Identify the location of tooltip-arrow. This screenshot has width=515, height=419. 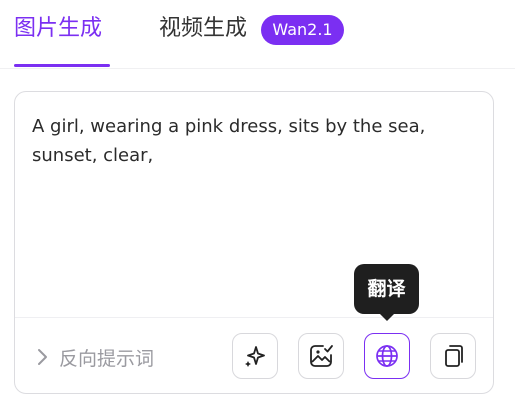
(387, 317).